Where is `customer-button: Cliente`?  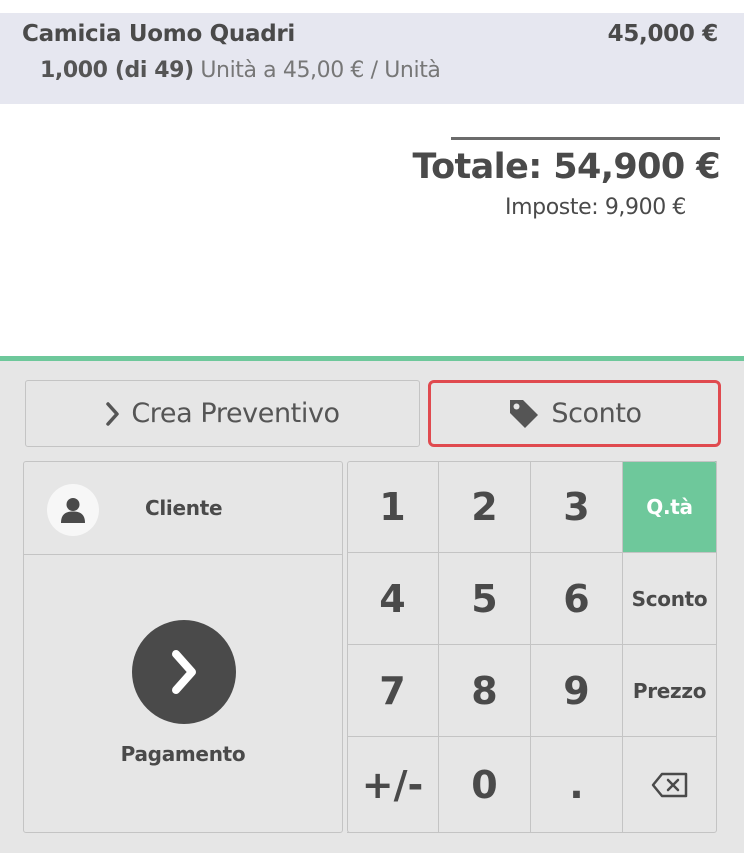 customer-button: Cliente is located at coordinates (183, 508).